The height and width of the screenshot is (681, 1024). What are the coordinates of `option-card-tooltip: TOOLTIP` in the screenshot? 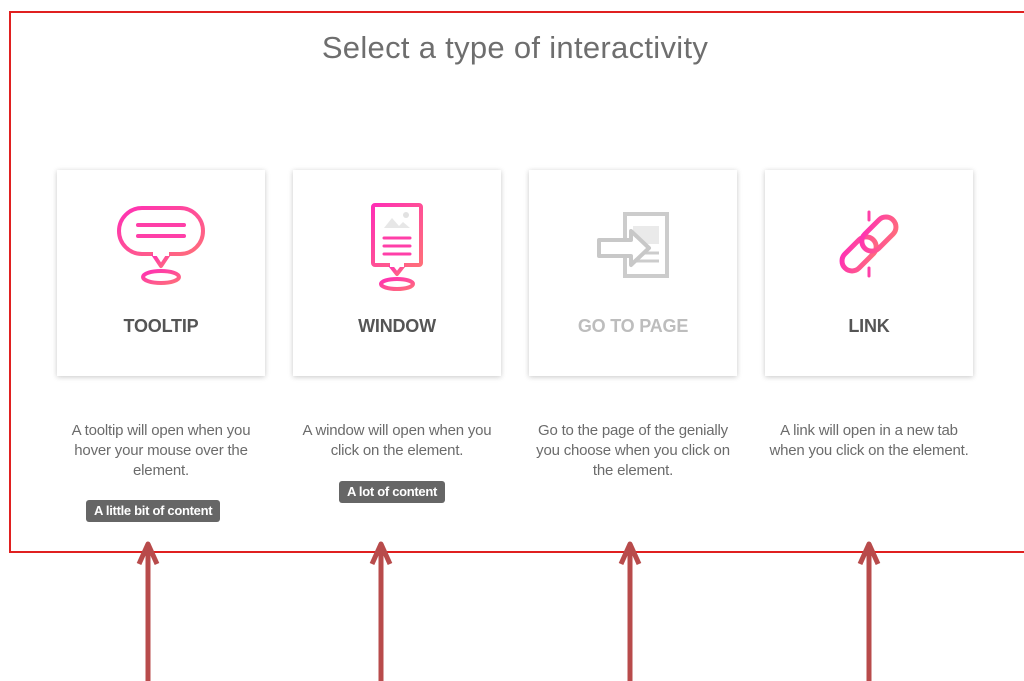 It's located at (161, 273).